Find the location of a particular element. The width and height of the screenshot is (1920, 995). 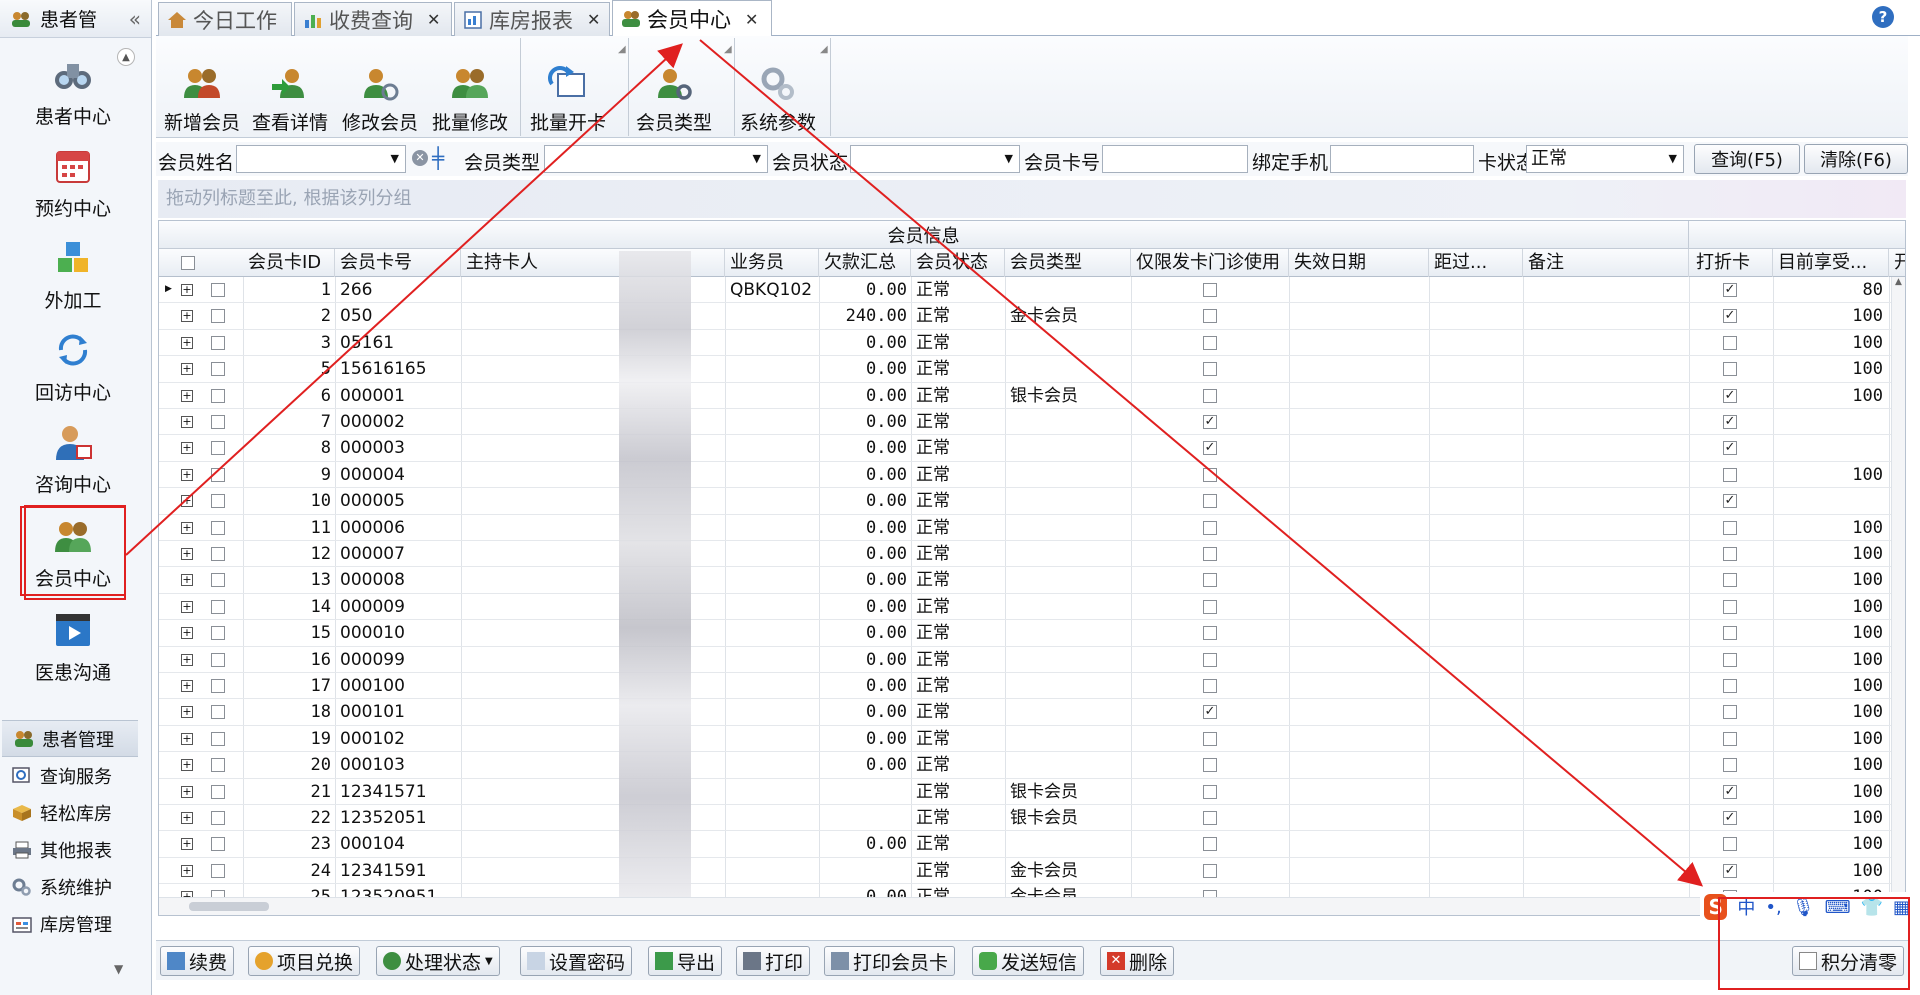

process-status-button: 处理状态 ▼ is located at coordinates (438, 961).